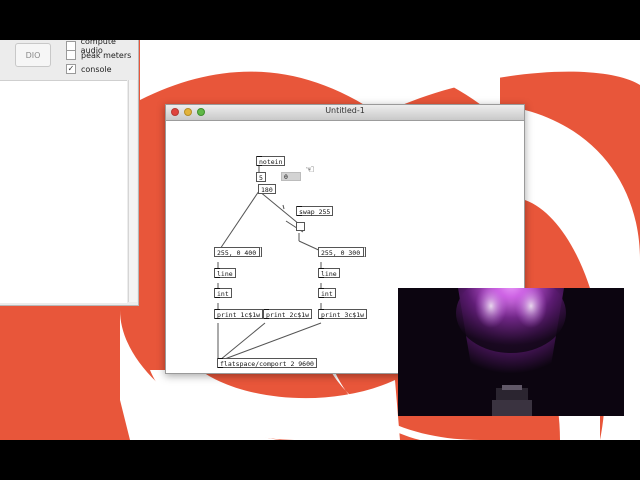 The width and height of the screenshot is (640, 480). I want to click on lamp-glow-image, so click(511, 352).